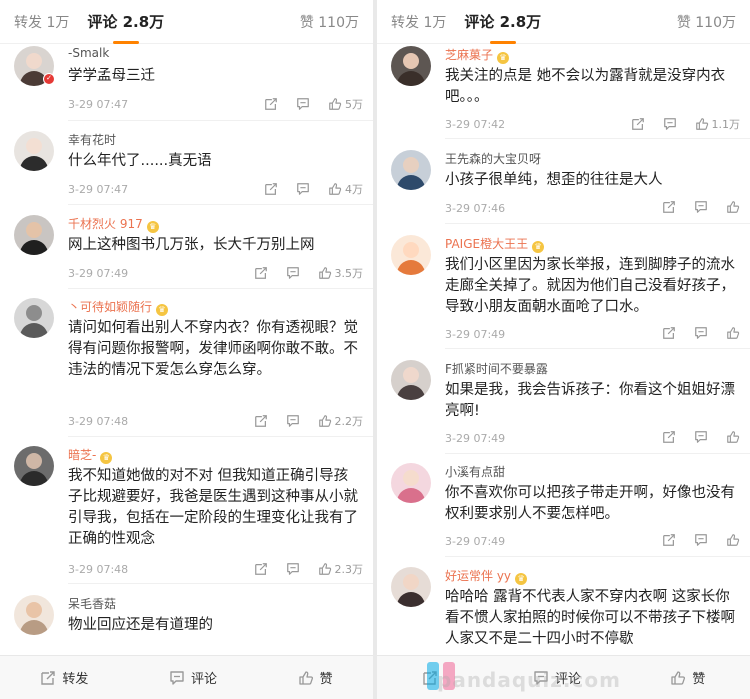  I want to click on comment-username: PAIGE橙大王王 ♛, so click(495, 244).